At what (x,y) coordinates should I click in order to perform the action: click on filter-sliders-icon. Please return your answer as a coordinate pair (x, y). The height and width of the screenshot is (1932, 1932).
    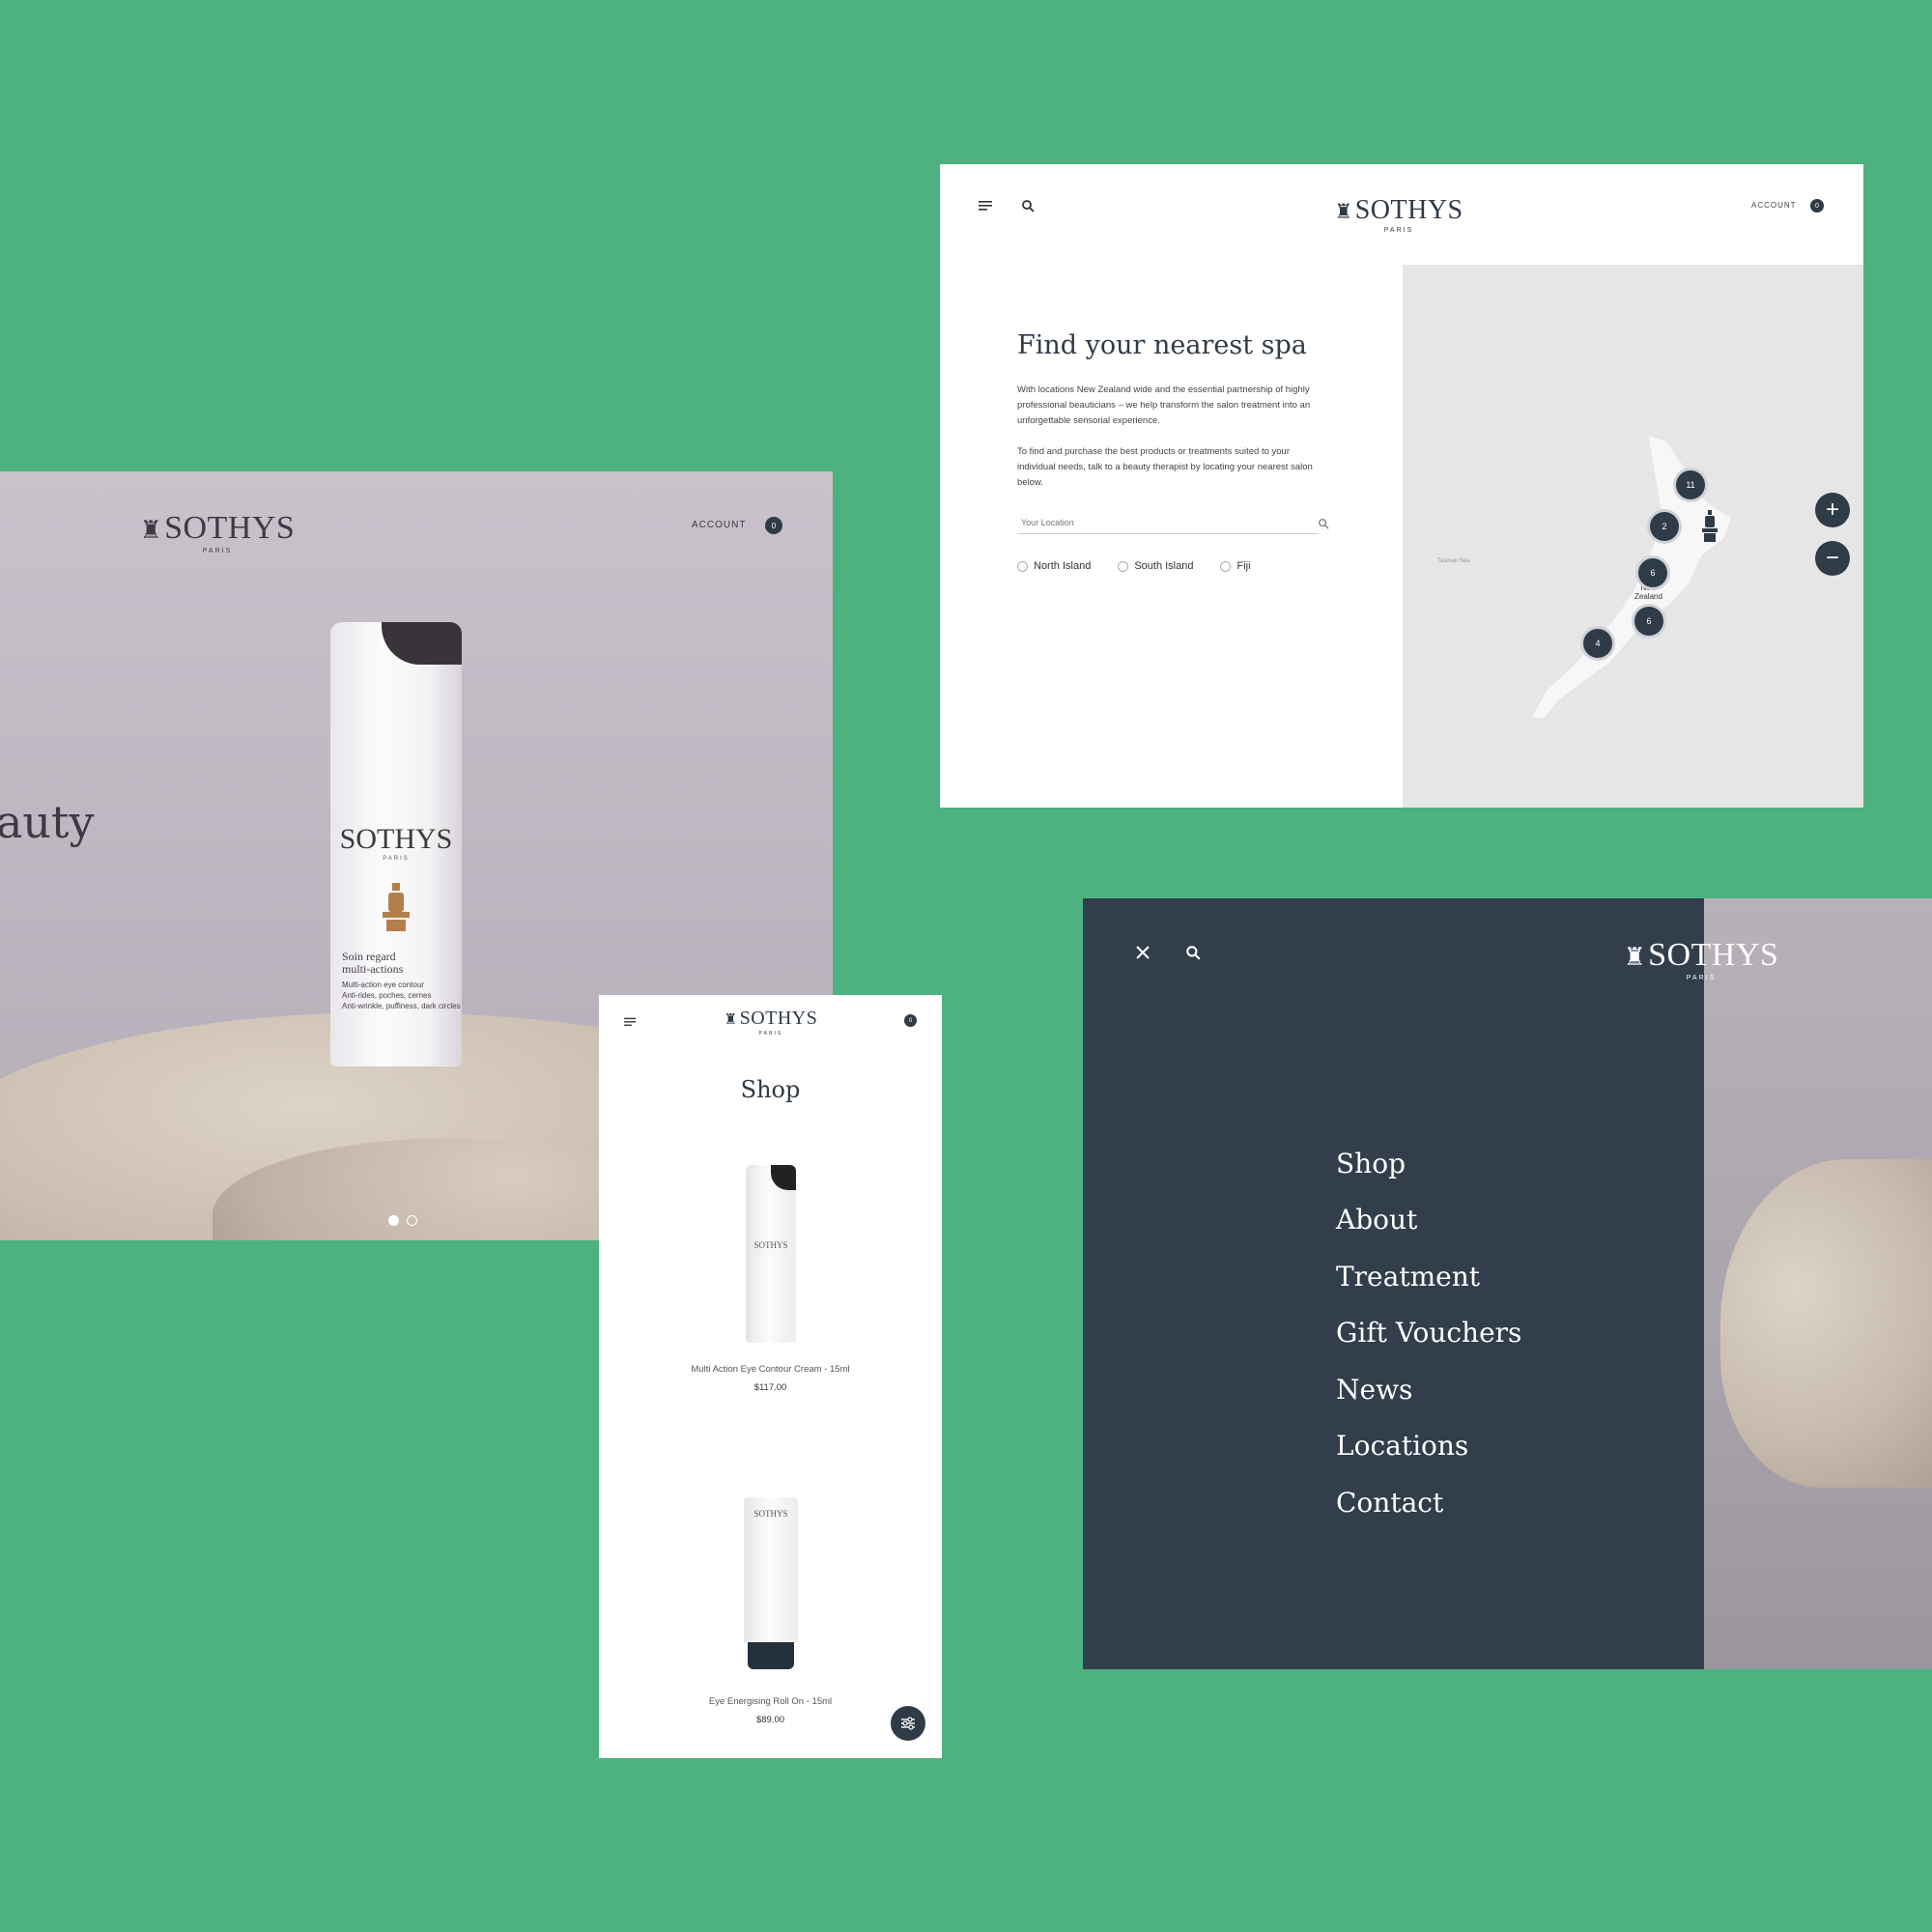
    Looking at the image, I should click on (908, 1723).